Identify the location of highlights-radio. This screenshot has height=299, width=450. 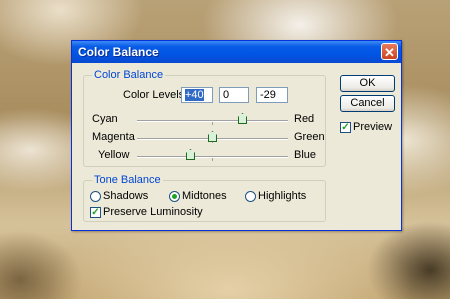
(250, 196).